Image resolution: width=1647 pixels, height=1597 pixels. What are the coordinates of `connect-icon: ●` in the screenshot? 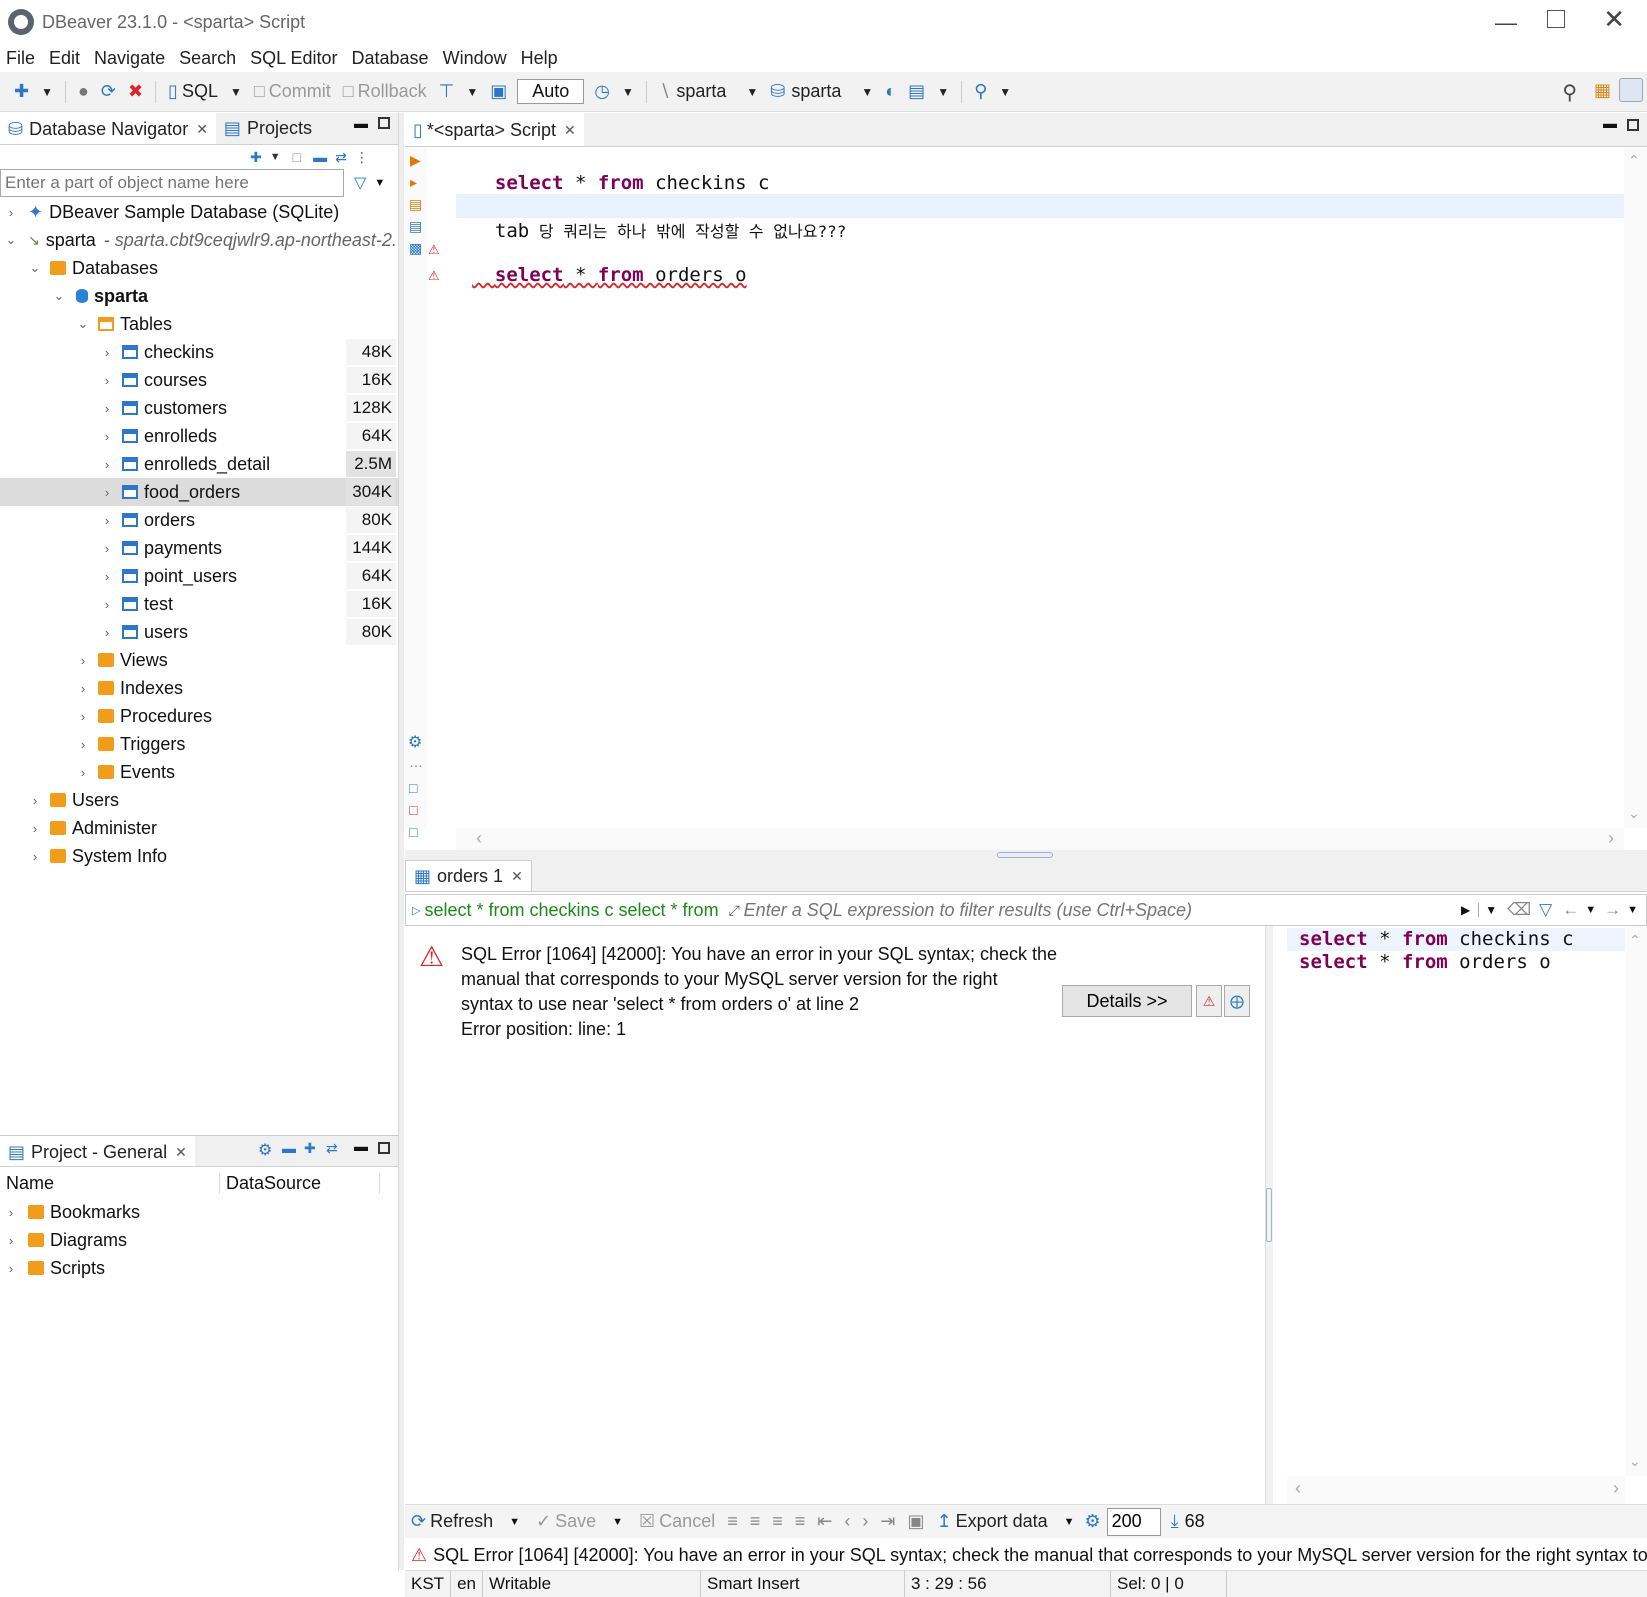 It's located at (83, 91).